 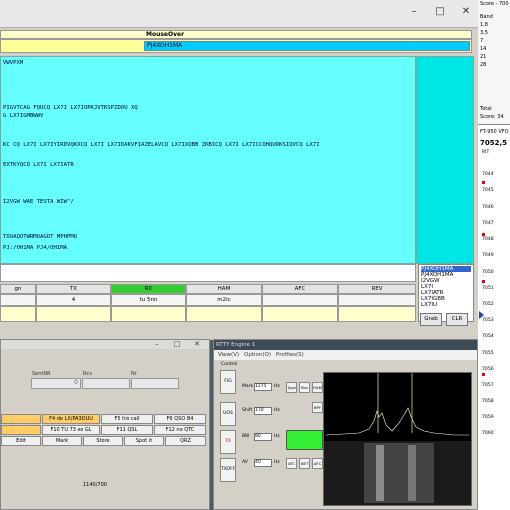 I want to click on vfo-pointer-icon, so click(x=481, y=315).